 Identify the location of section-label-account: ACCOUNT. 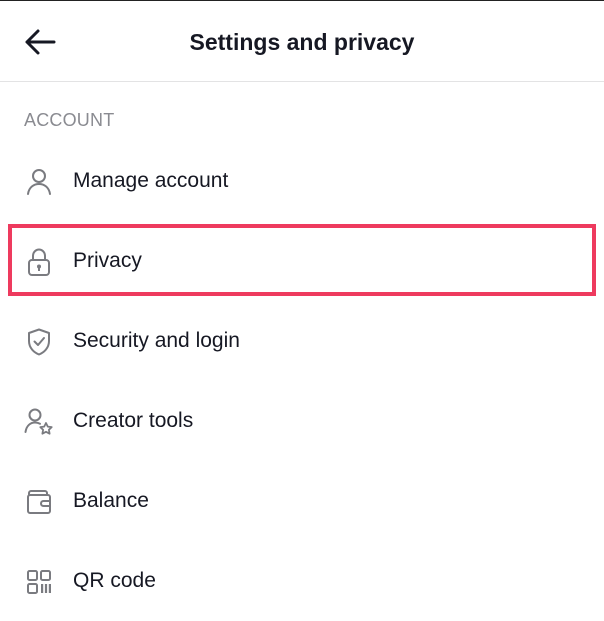
(69, 120).